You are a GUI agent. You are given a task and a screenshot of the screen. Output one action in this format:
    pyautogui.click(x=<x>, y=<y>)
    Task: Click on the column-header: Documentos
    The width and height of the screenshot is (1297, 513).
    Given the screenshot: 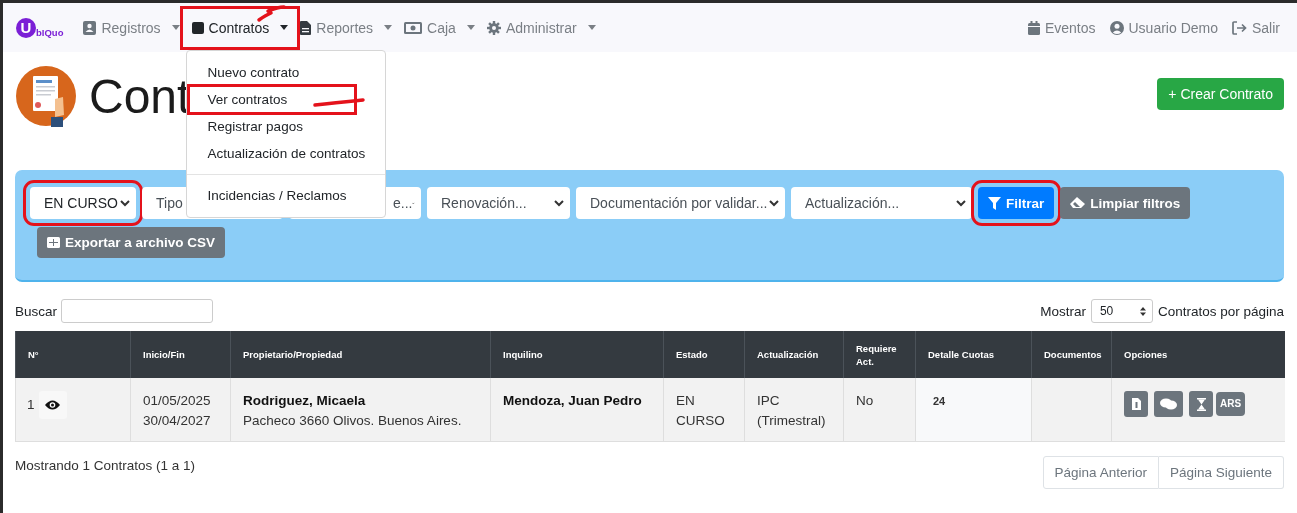 What is the action you would take?
    pyautogui.click(x=1071, y=354)
    